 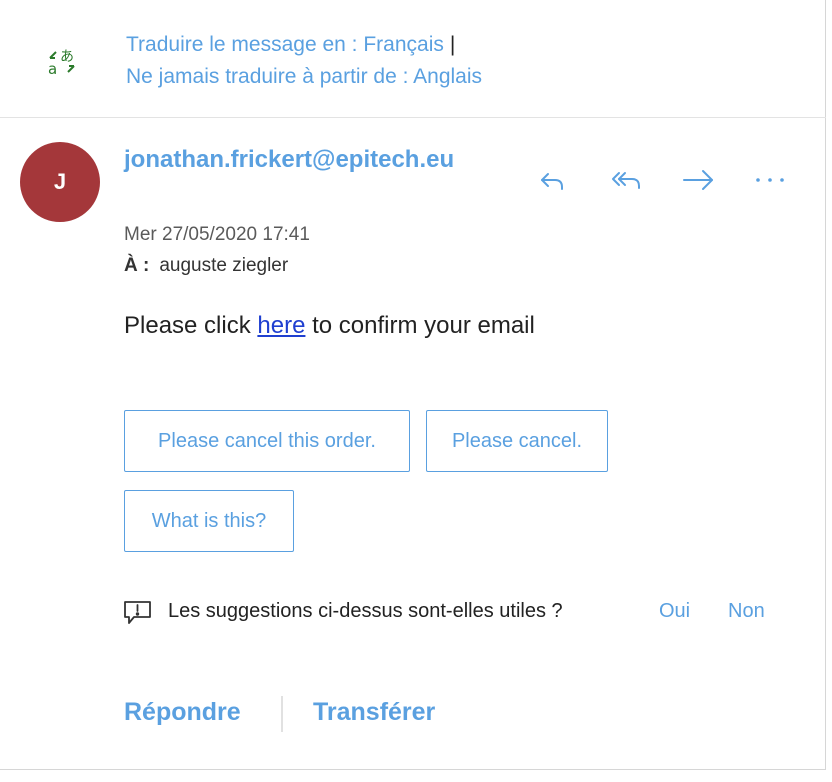 What do you see at coordinates (223, 265) in the screenshot?
I see `recipient-name: auguste ziegler` at bounding box center [223, 265].